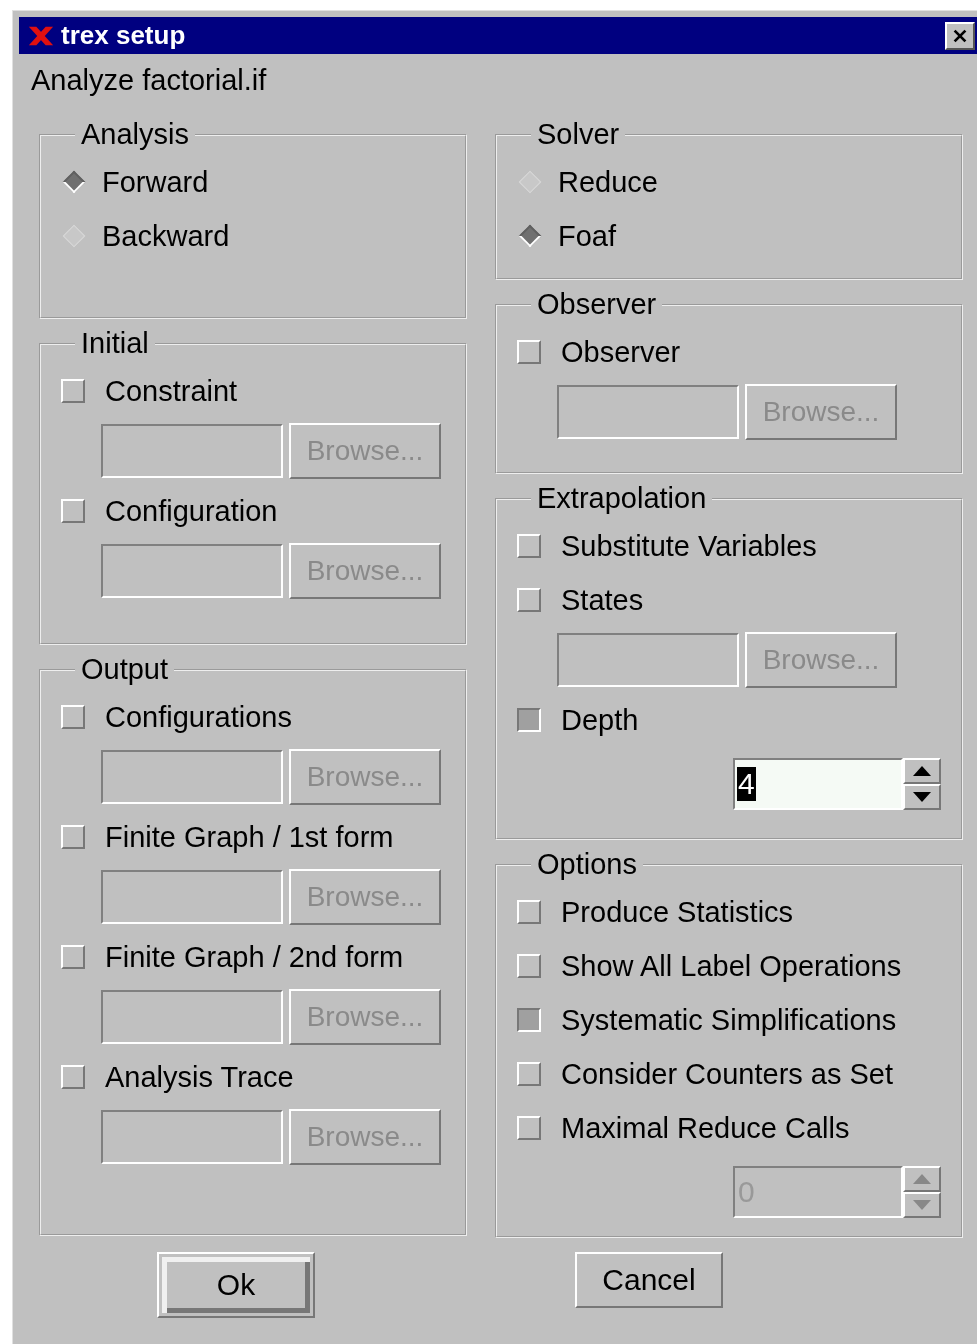 The height and width of the screenshot is (1344, 977). What do you see at coordinates (729, 1020) in the screenshot?
I see `checkbox-label: Systematic Simplifications` at bounding box center [729, 1020].